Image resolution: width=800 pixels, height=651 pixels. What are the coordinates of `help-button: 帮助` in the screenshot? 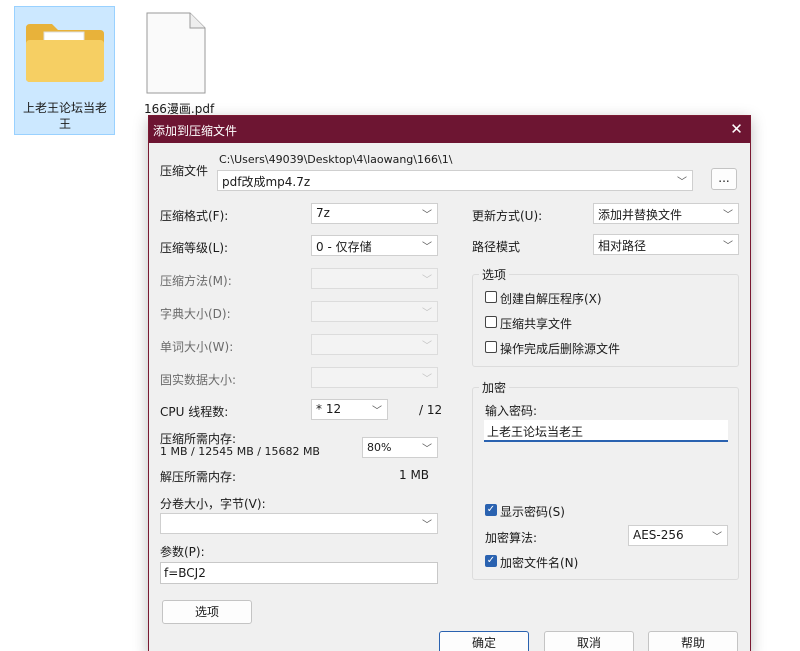 It's located at (693, 641).